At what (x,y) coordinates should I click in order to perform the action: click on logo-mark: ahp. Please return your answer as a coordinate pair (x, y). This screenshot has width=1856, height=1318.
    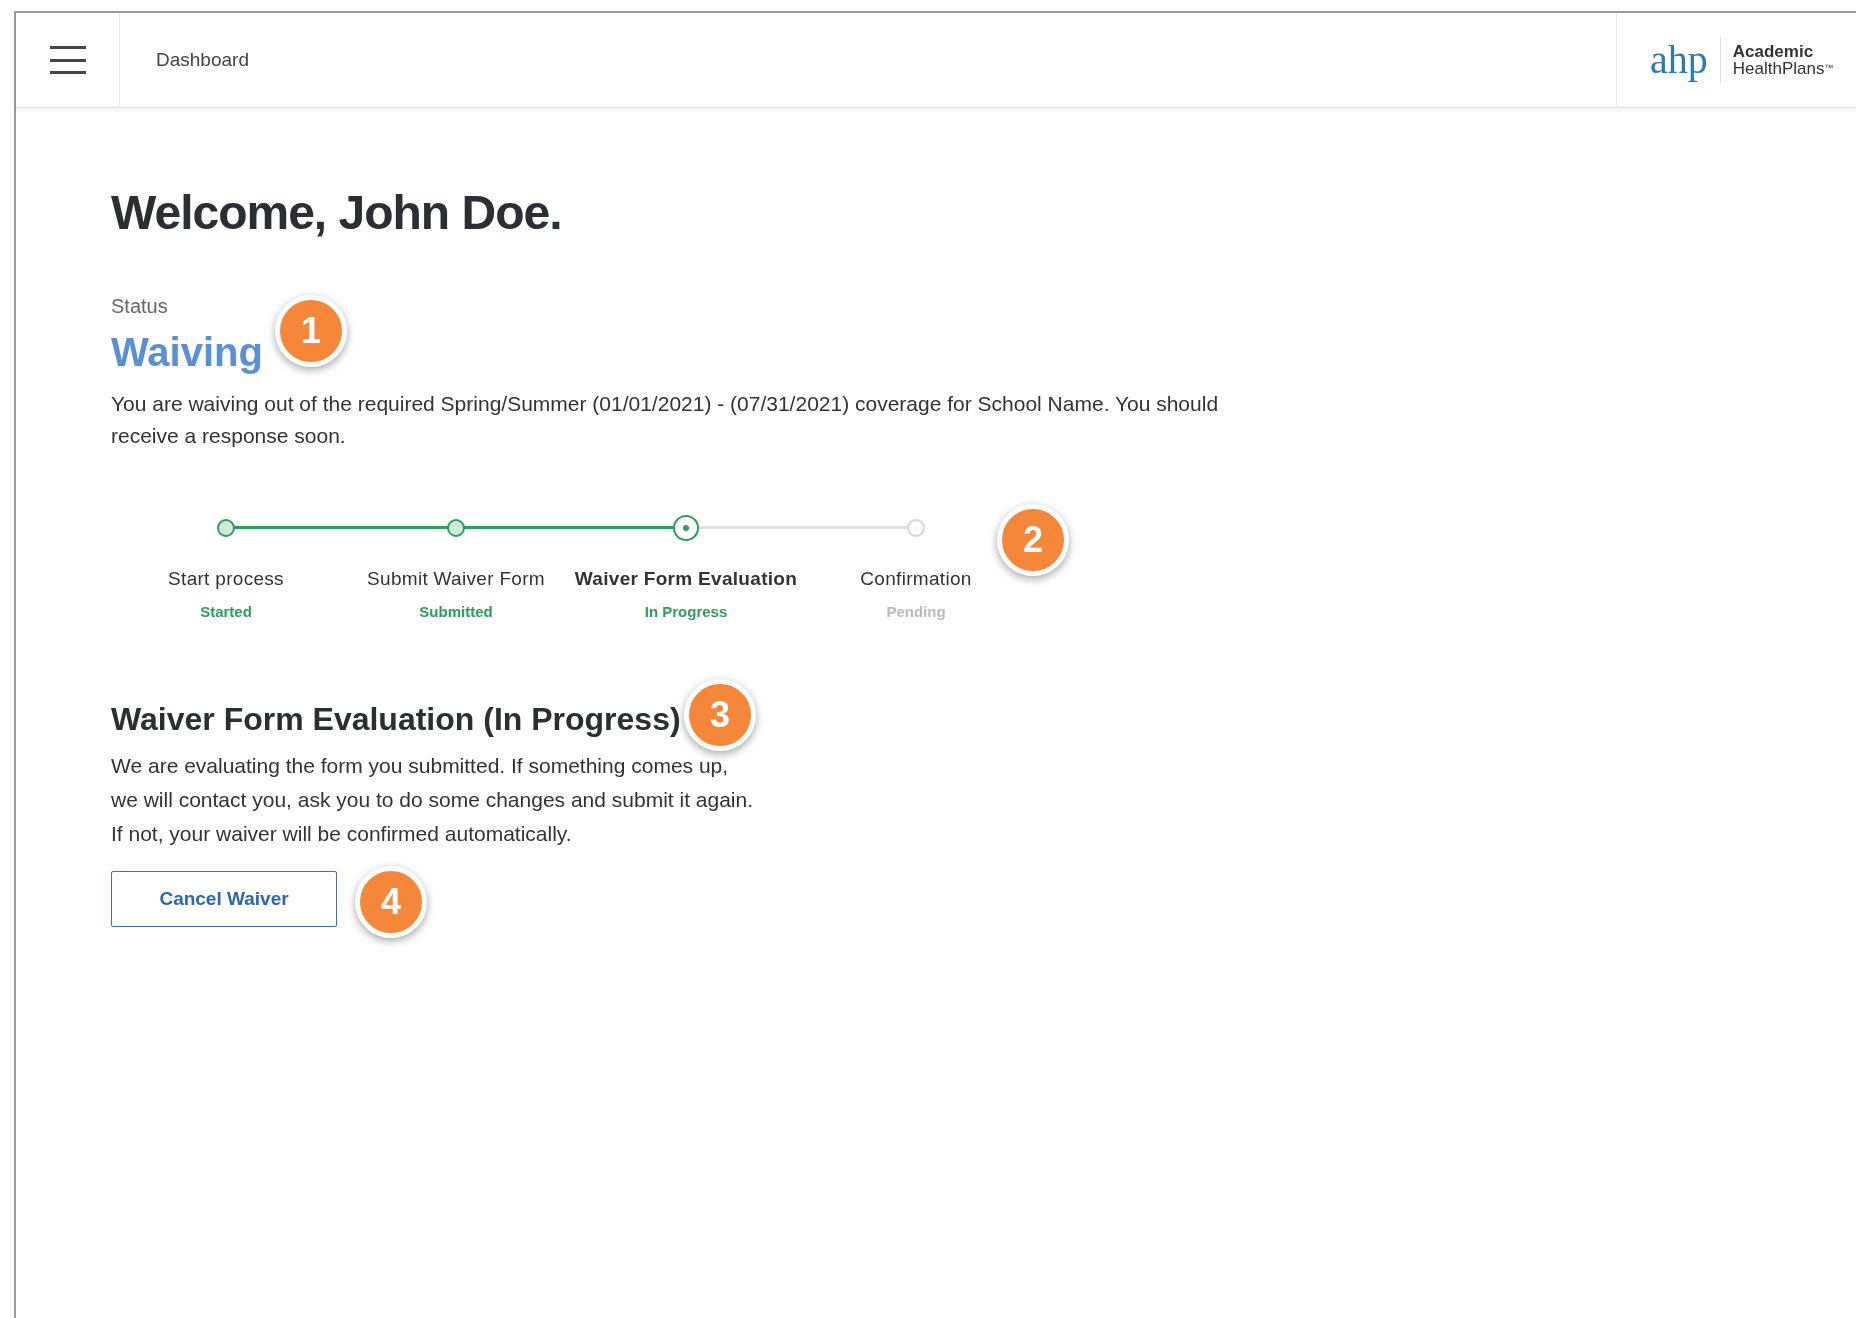
    Looking at the image, I should click on (1679, 60).